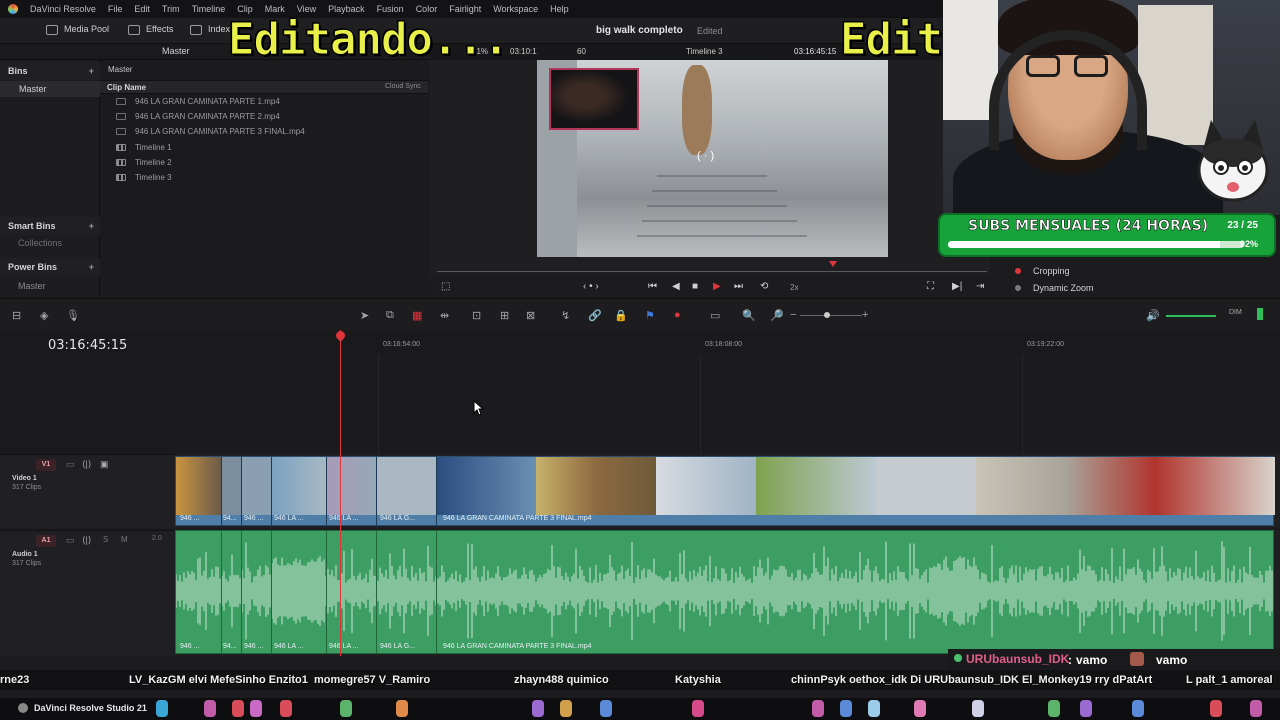  I want to click on menu-edit: Edit, so click(142, 9).